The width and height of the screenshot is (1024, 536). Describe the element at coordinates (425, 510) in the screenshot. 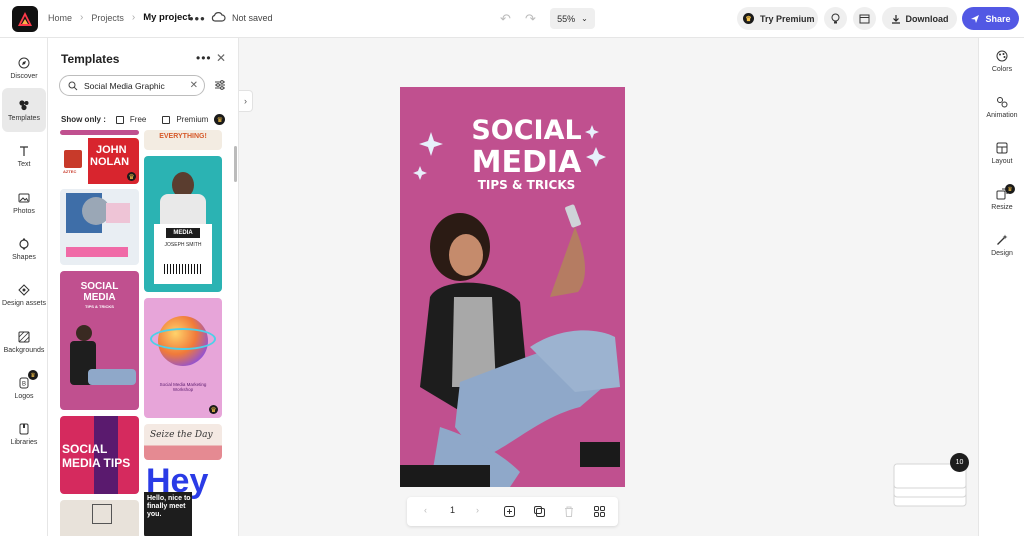

I see `previous-page-icon: ‹` at that location.